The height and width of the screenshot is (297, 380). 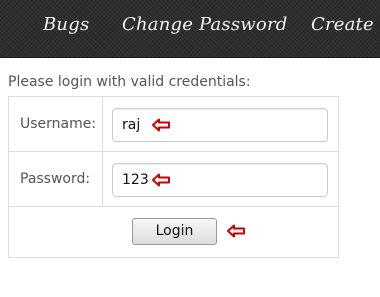 I want to click on login-button: Login, so click(x=174, y=231).